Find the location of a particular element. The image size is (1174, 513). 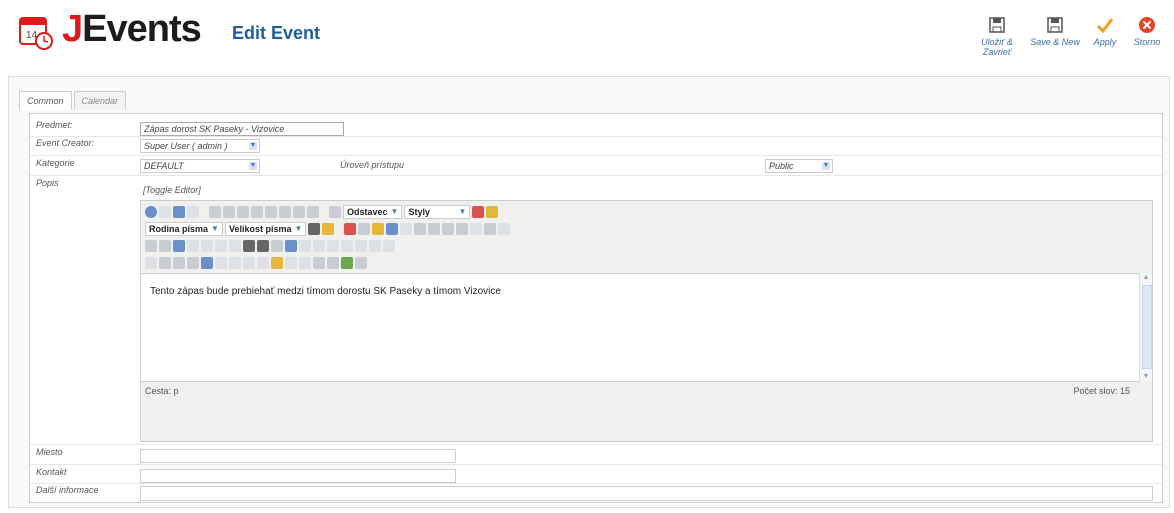

copy-icon is located at coordinates (364, 229).